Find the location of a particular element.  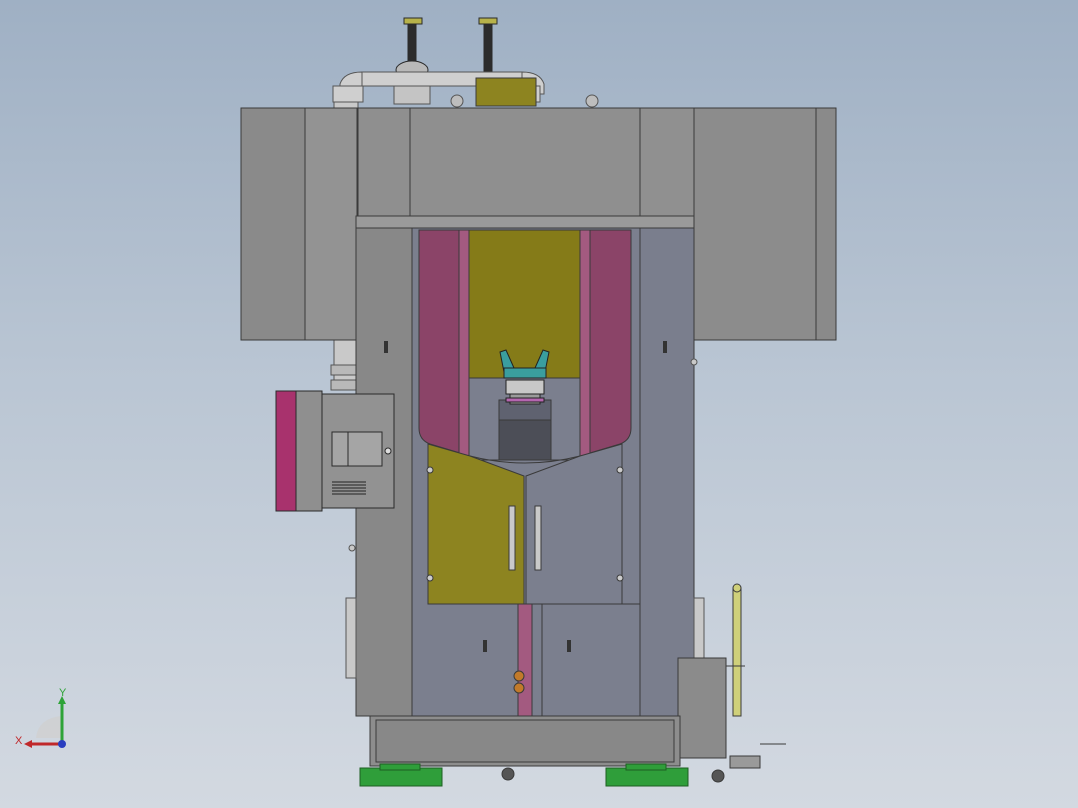

pipe-manifold is located at coordinates (465, 89).